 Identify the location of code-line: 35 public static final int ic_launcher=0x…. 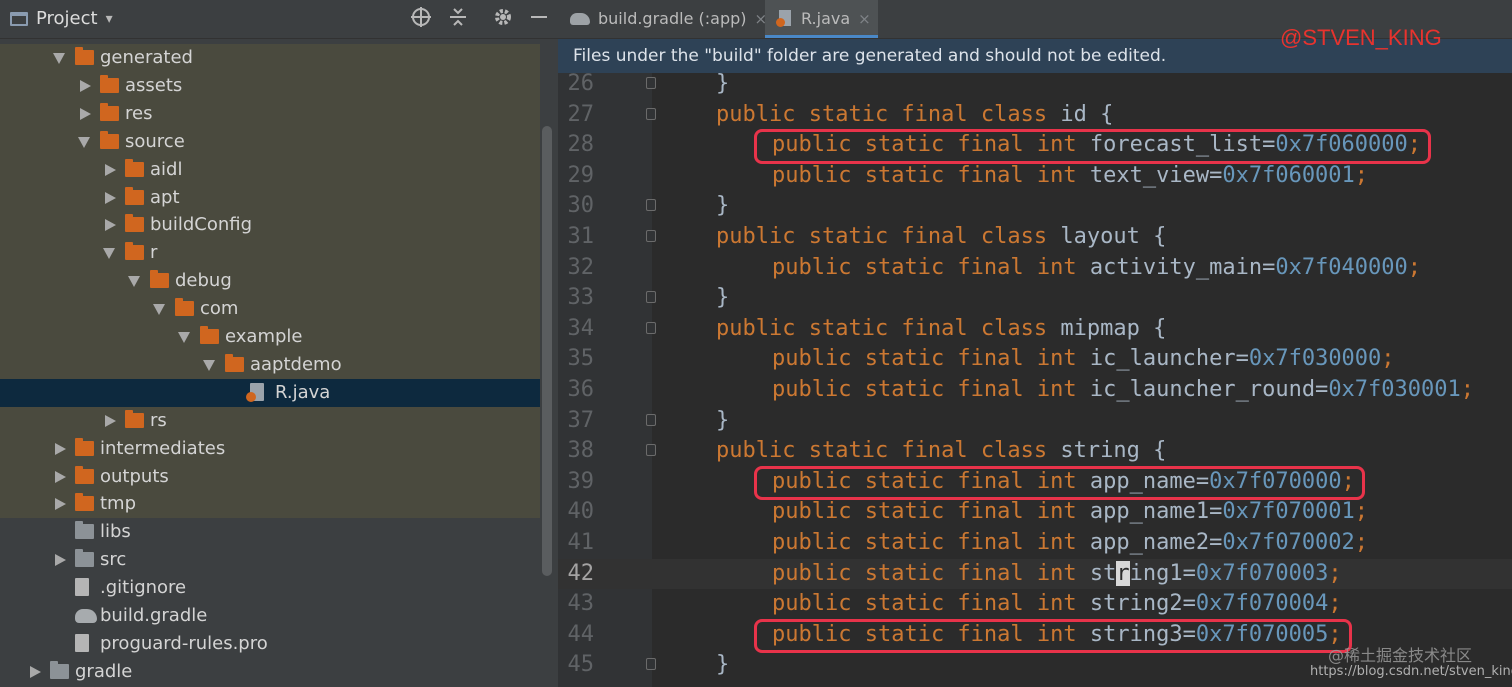
(1035, 359).